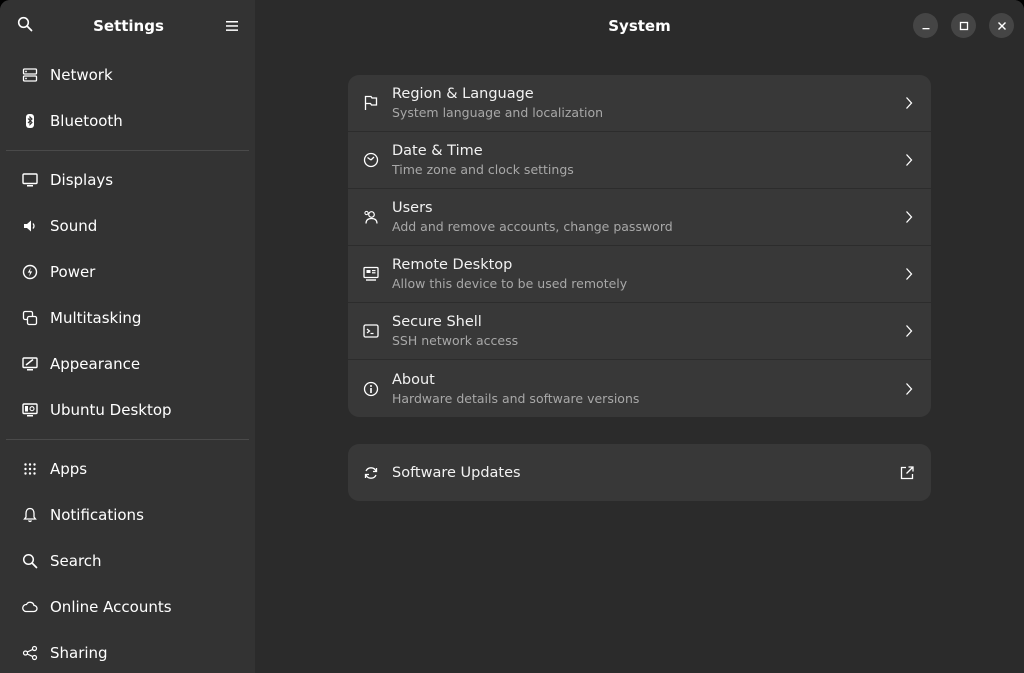  Describe the element at coordinates (30, 410) in the screenshot. I see `ubuntu-desktop-icon` at that location.